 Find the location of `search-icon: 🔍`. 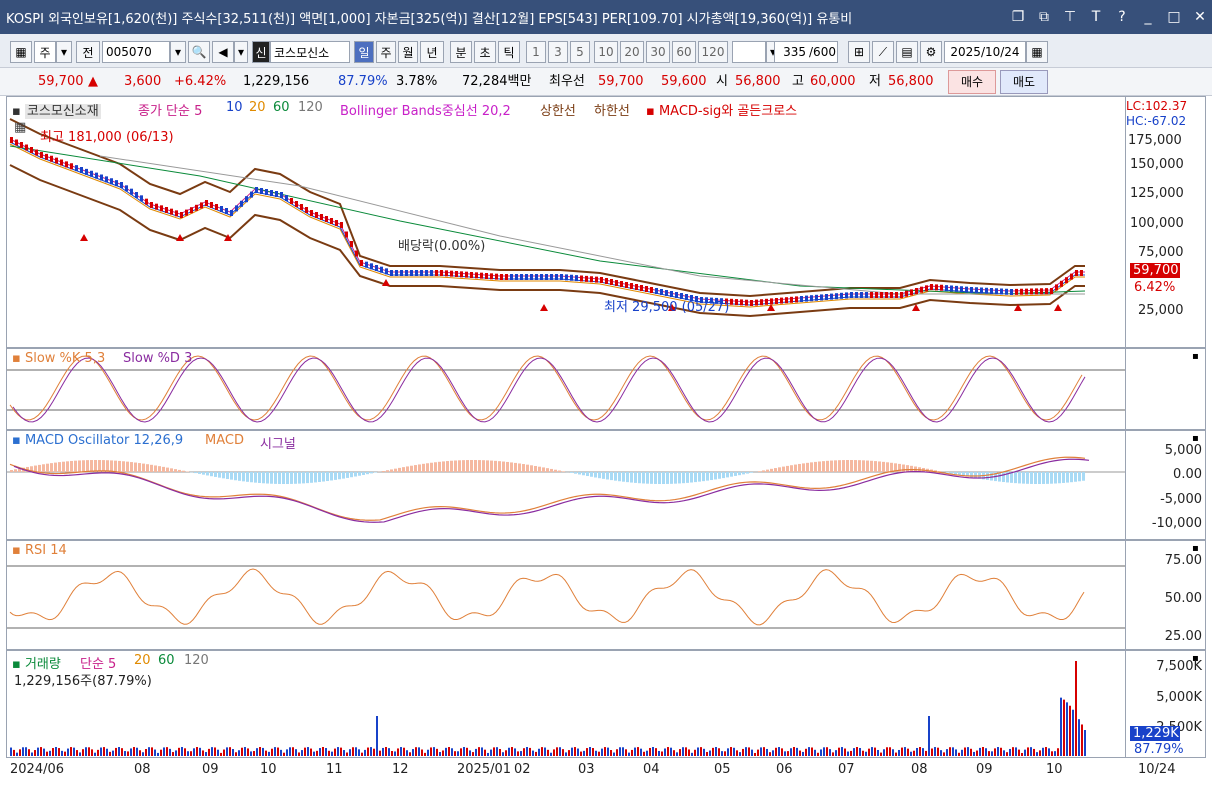

search-icon: 🔍 is located at coordinates (199, 52).